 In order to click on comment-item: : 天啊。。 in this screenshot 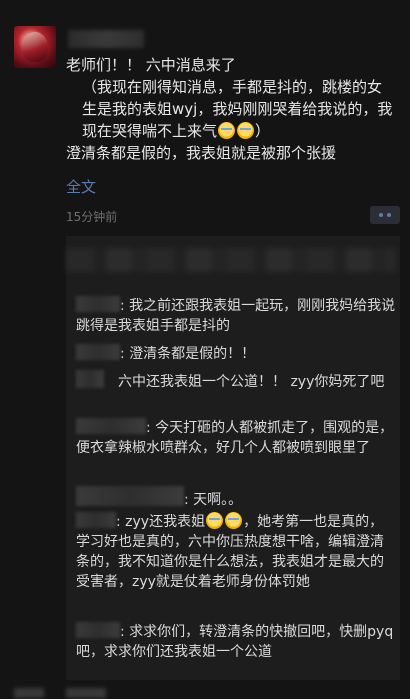, I will do `click(236, 498)`.